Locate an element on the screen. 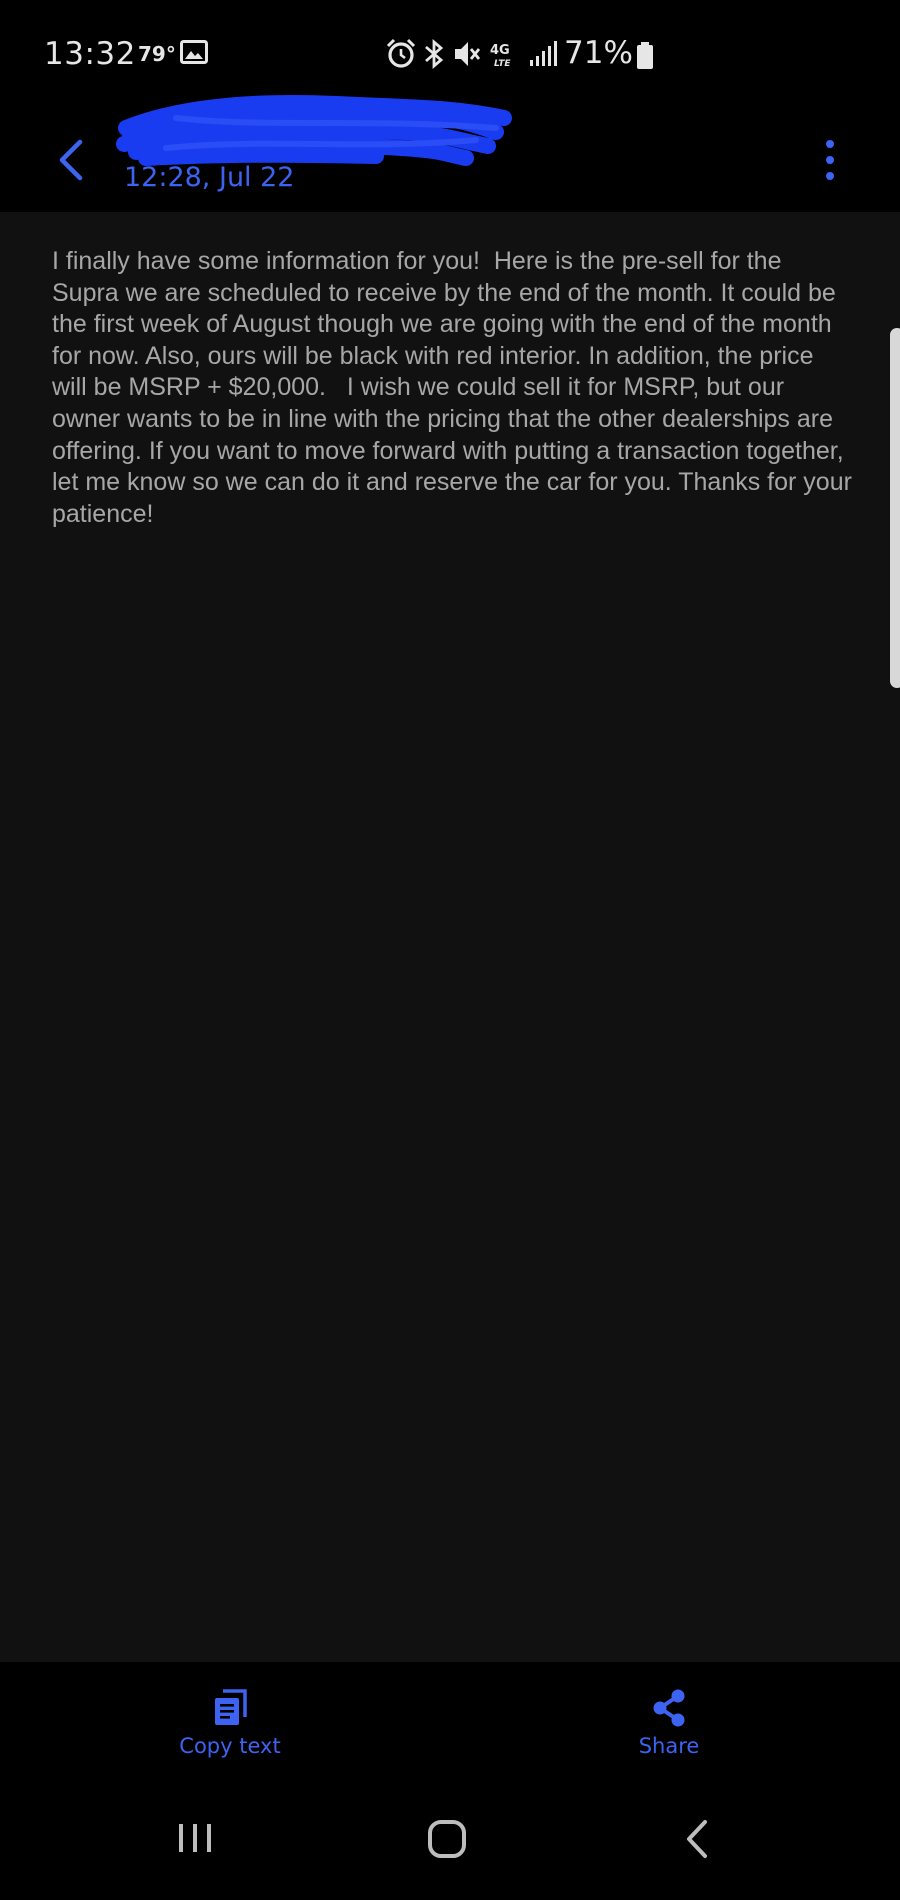  bluetooth-icon is located at coordinates (434, 54).